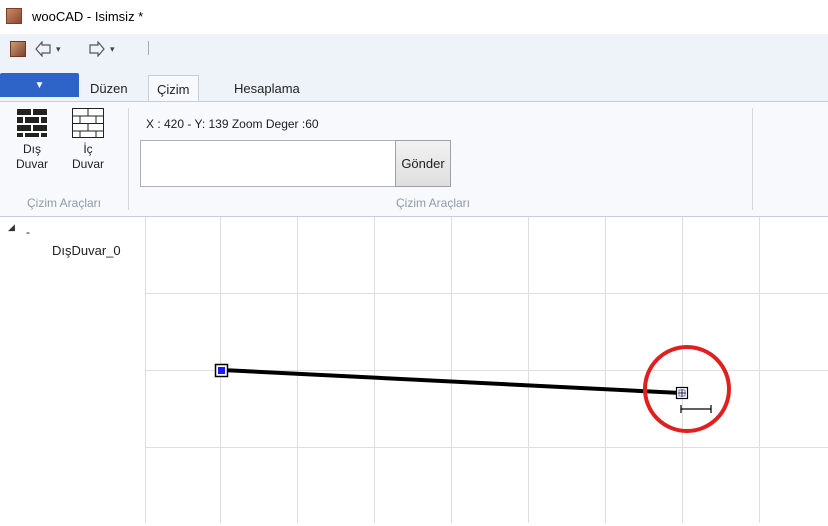  I want to click on redo-button: ▾, so click(101, 49).